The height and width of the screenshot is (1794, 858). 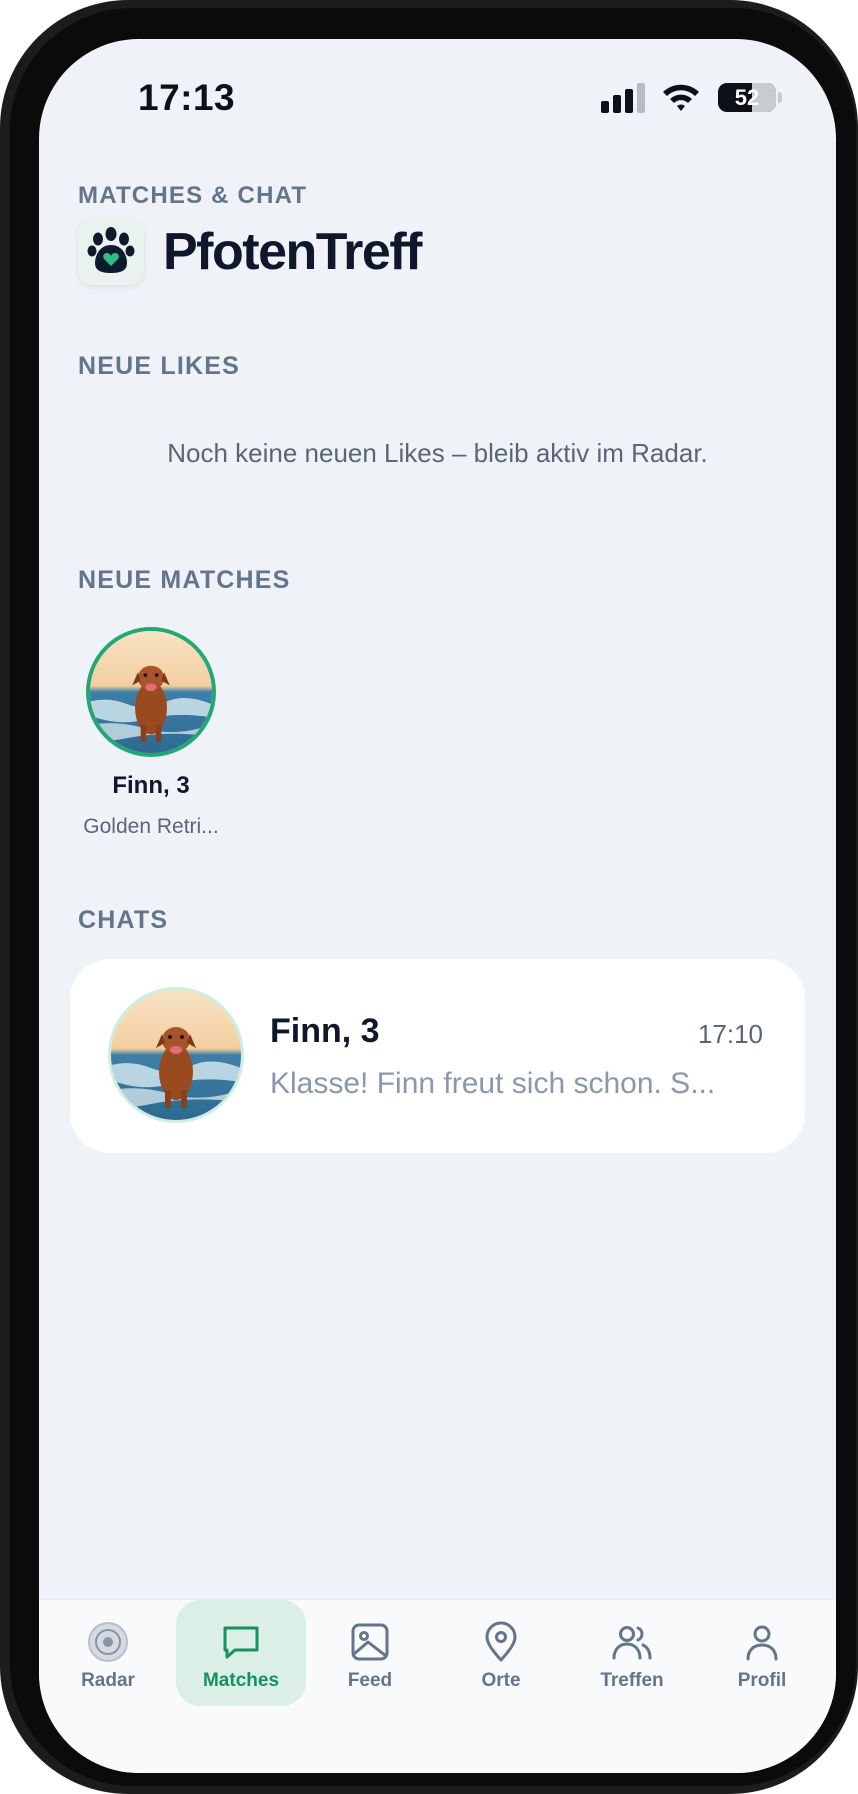 I want to click on person-icon, so click(x=762, y=1643).